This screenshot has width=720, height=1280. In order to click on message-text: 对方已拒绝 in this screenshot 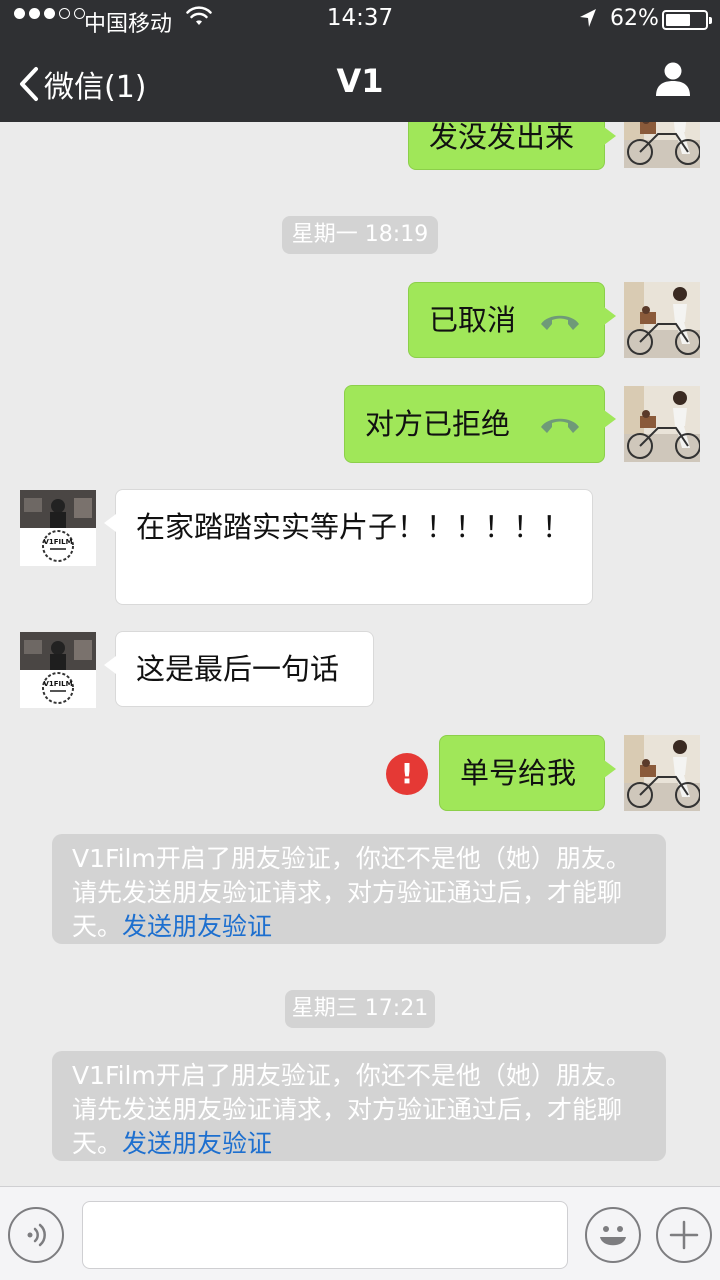, I will do `click(438, 424)`.